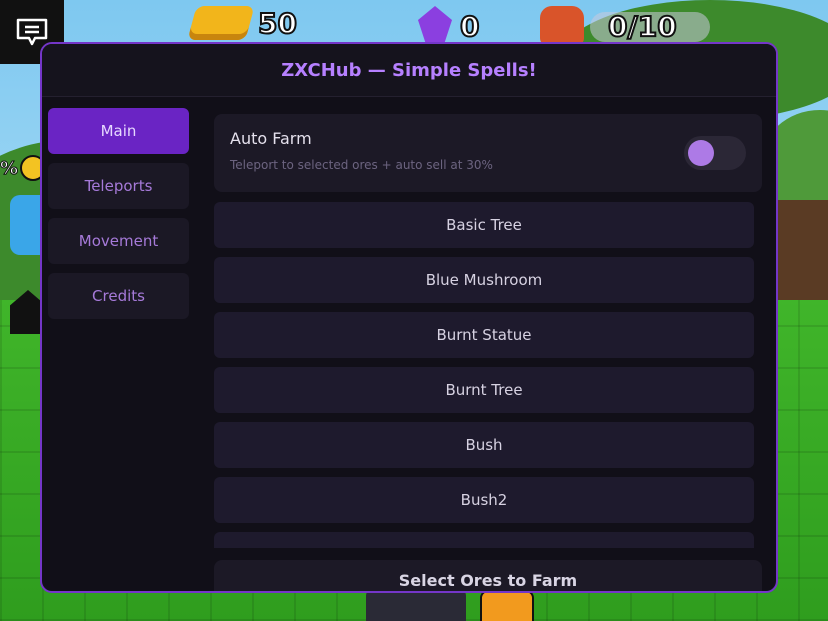 This screenshot has width=828, height=621. I want to click on list-item: Basic Tree, so click(484, 225).